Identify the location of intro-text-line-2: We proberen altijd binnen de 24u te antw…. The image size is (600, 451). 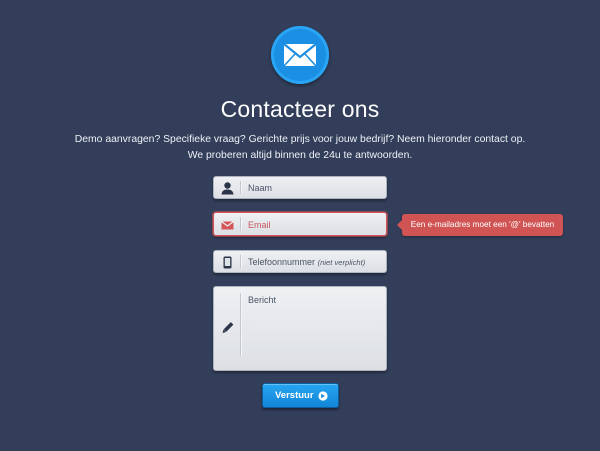
(300, 155).